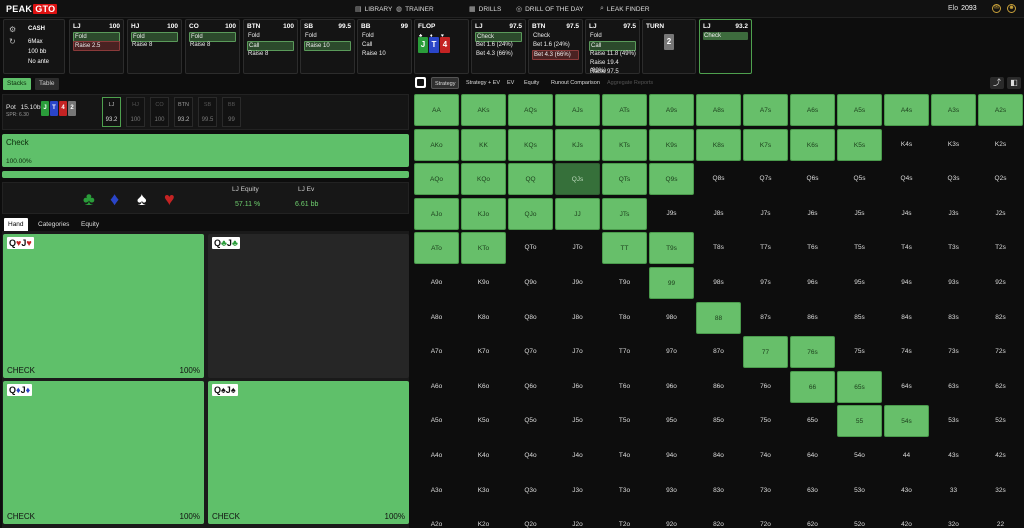 This screenshot has height=528, width=1024. Describe the element at coordinates (231, 112) in the screenshot. I see `seat-bb: BB 99` at that location.